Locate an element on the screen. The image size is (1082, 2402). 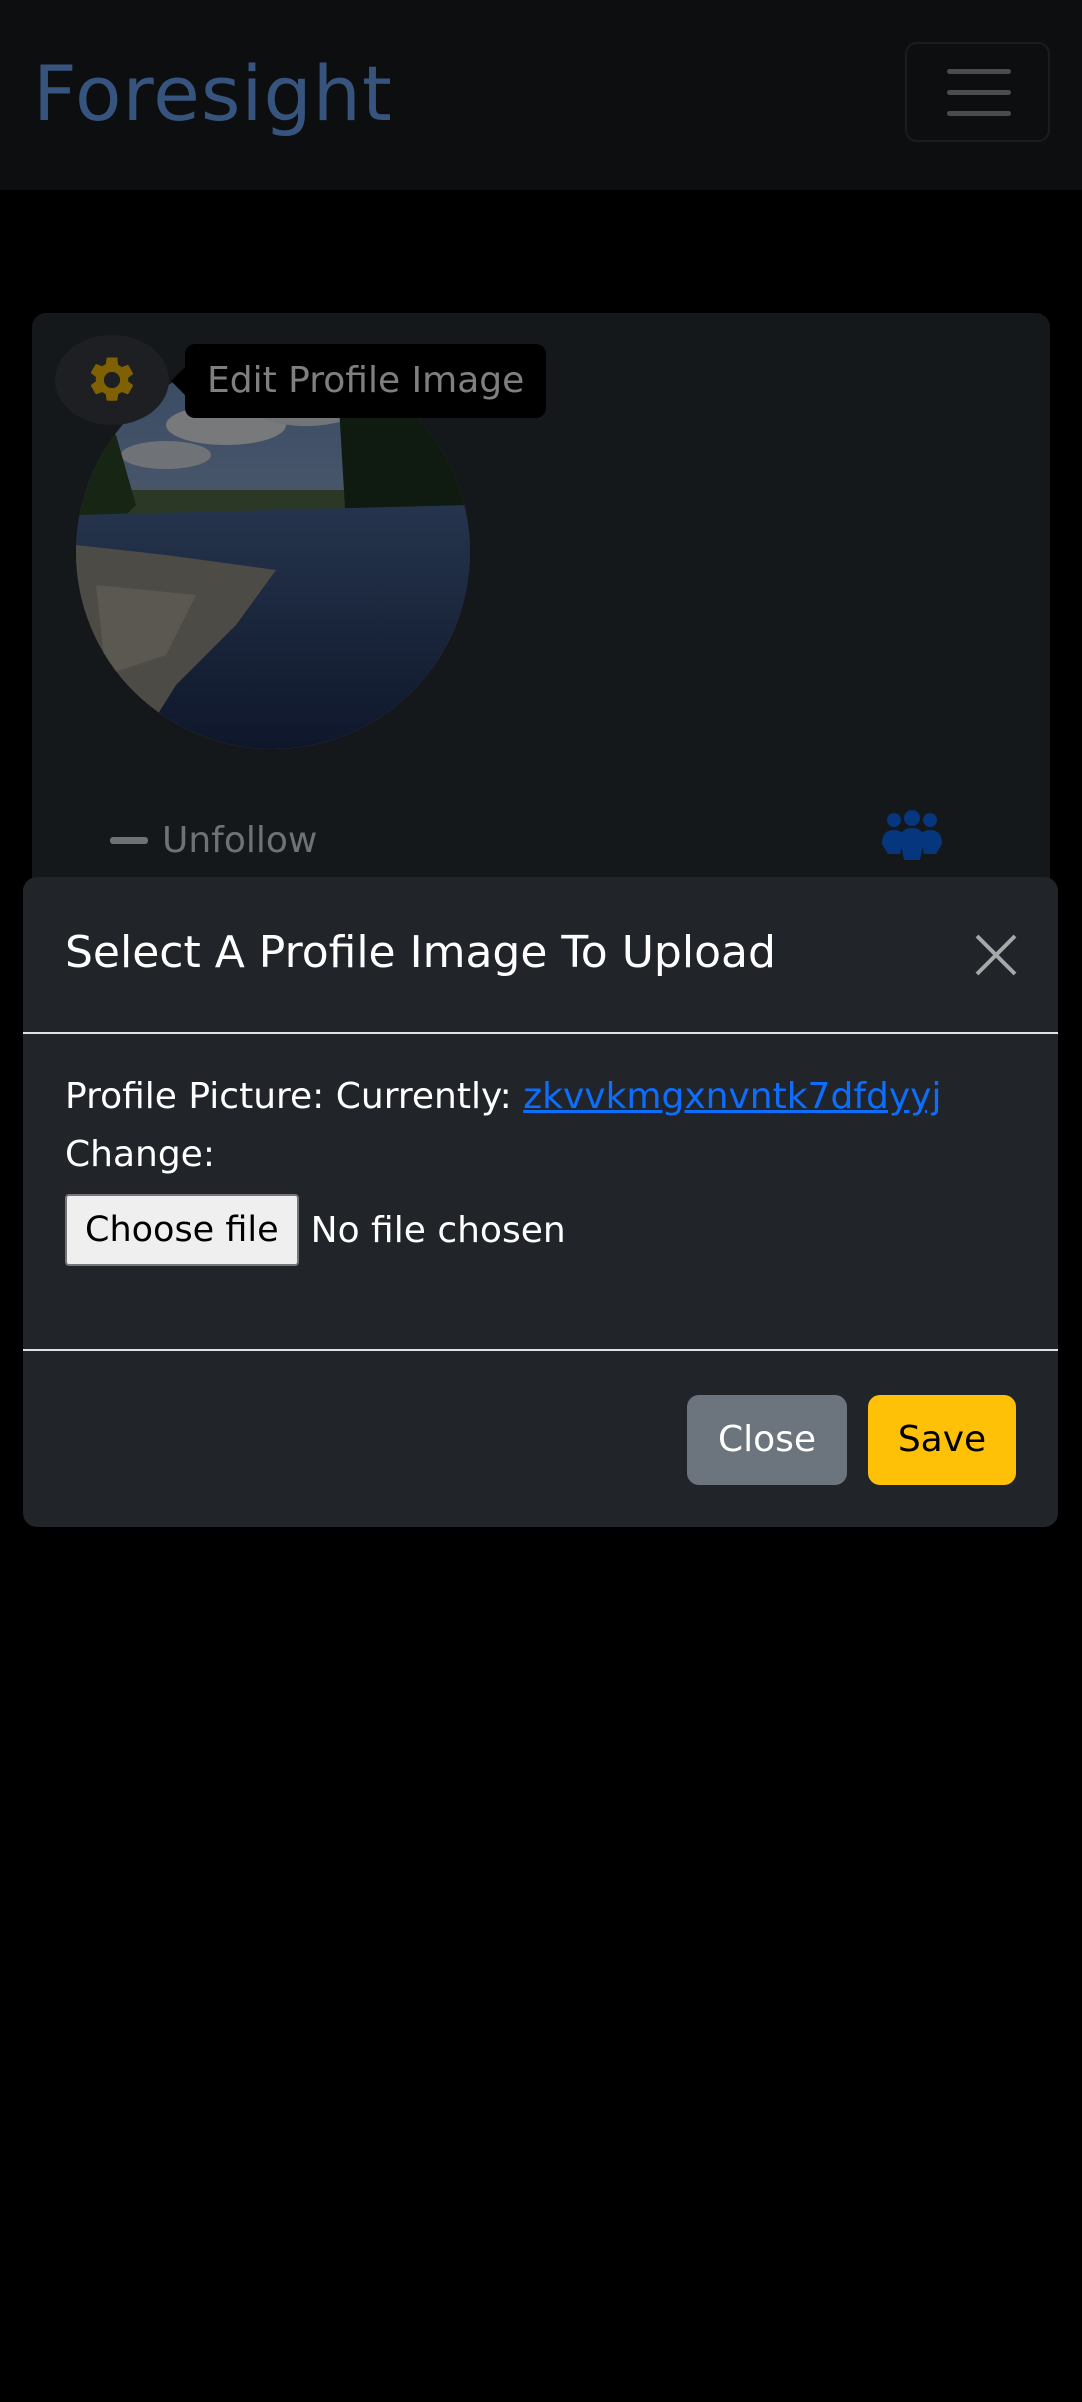
modal-header: Select A Profile Image To Upload is located at coordinates (540, 955).